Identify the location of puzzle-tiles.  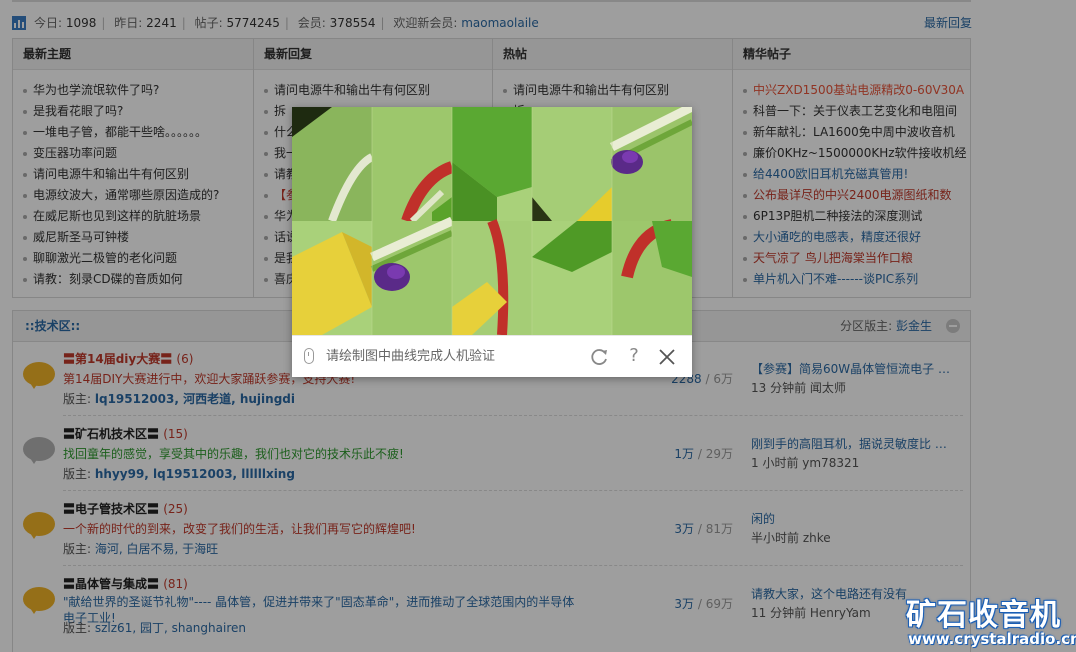
(492, 221).